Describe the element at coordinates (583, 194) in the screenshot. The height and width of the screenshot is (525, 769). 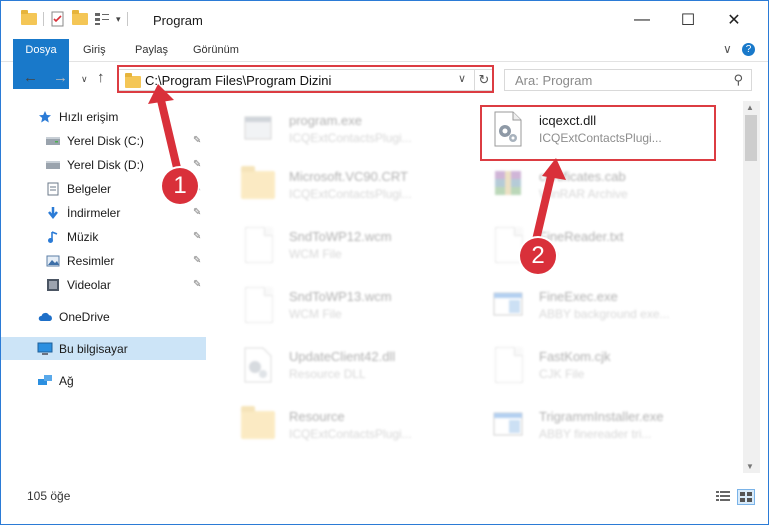
I see `file-type: WinRAR Archive` at that location.